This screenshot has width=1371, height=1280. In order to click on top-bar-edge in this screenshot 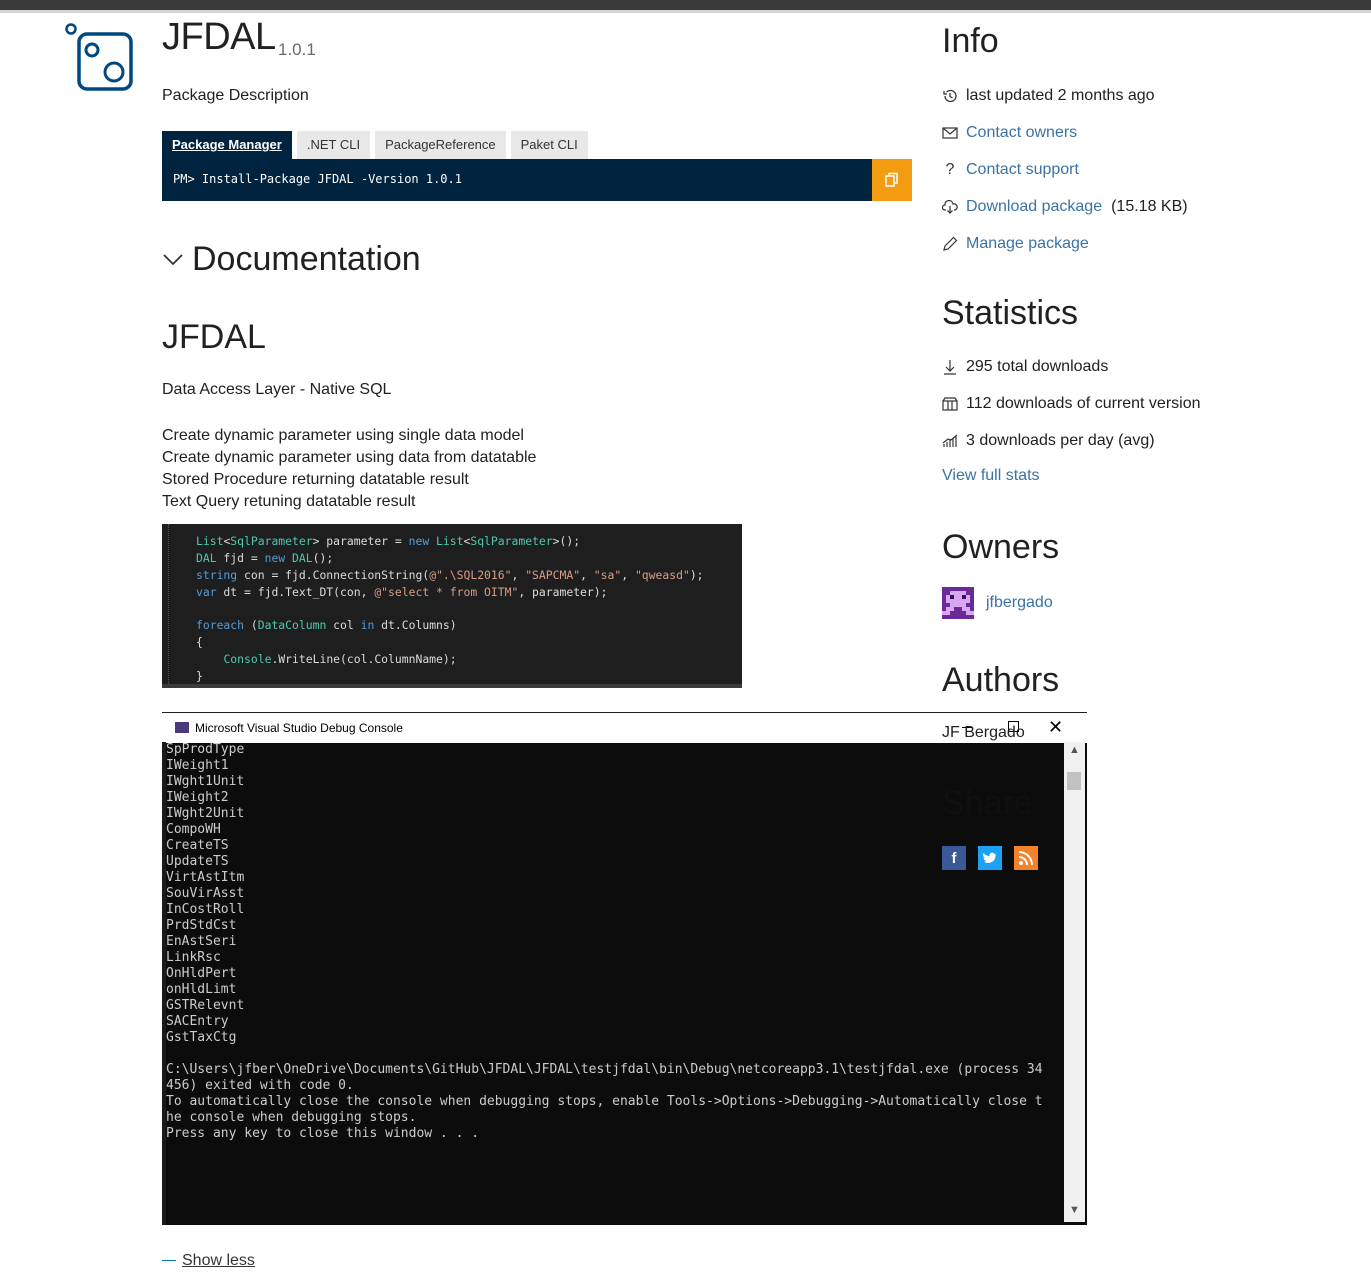, I will do `click(685, 11)`.